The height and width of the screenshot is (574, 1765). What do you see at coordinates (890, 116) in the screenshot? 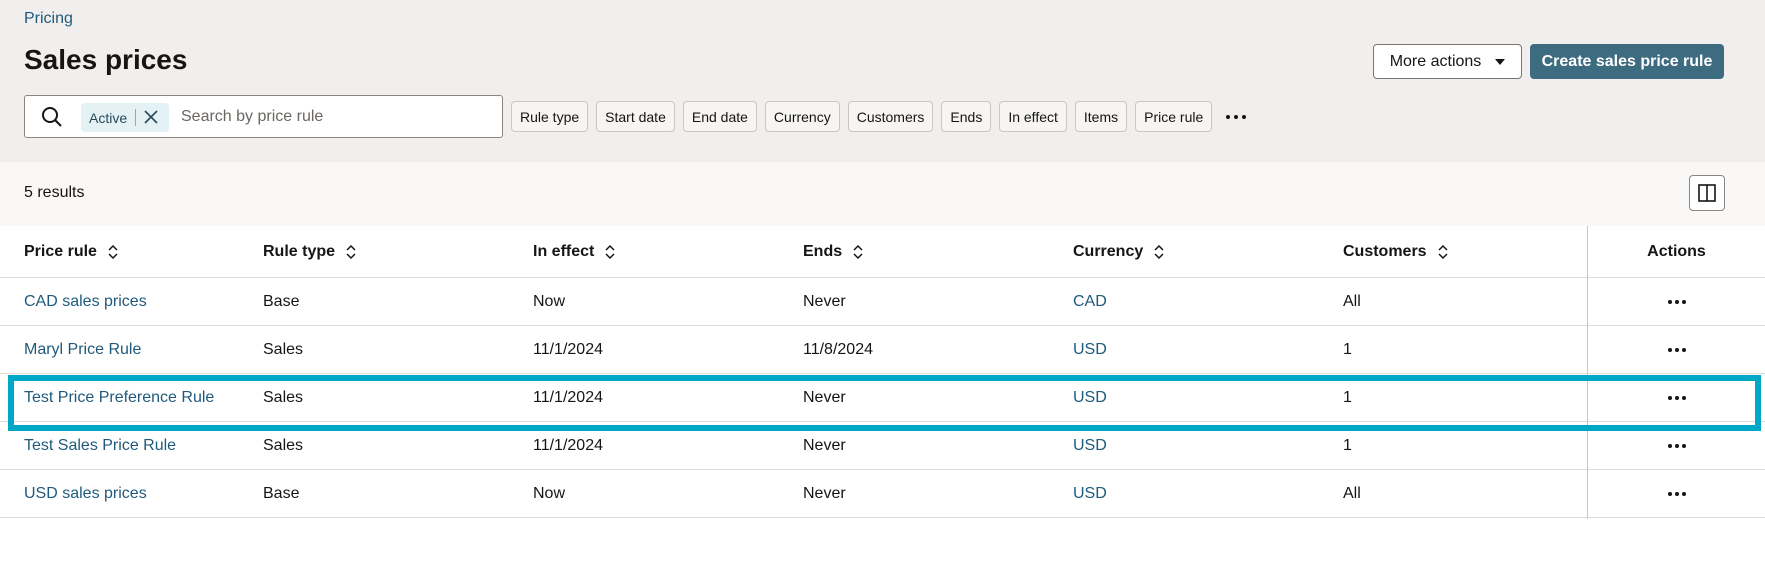
I see `filter-chip-customers: Customers` at bounding box center [890, 116].